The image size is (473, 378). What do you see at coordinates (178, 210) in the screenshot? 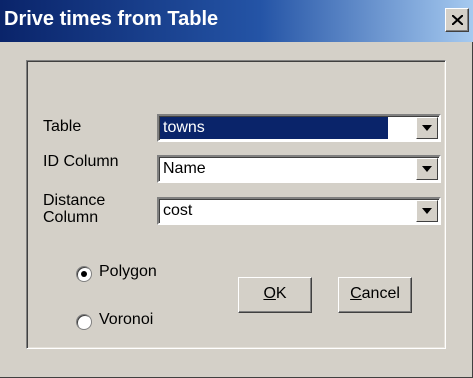
I see `distance-column-select-value: cost` at bounding box center [178, 210].